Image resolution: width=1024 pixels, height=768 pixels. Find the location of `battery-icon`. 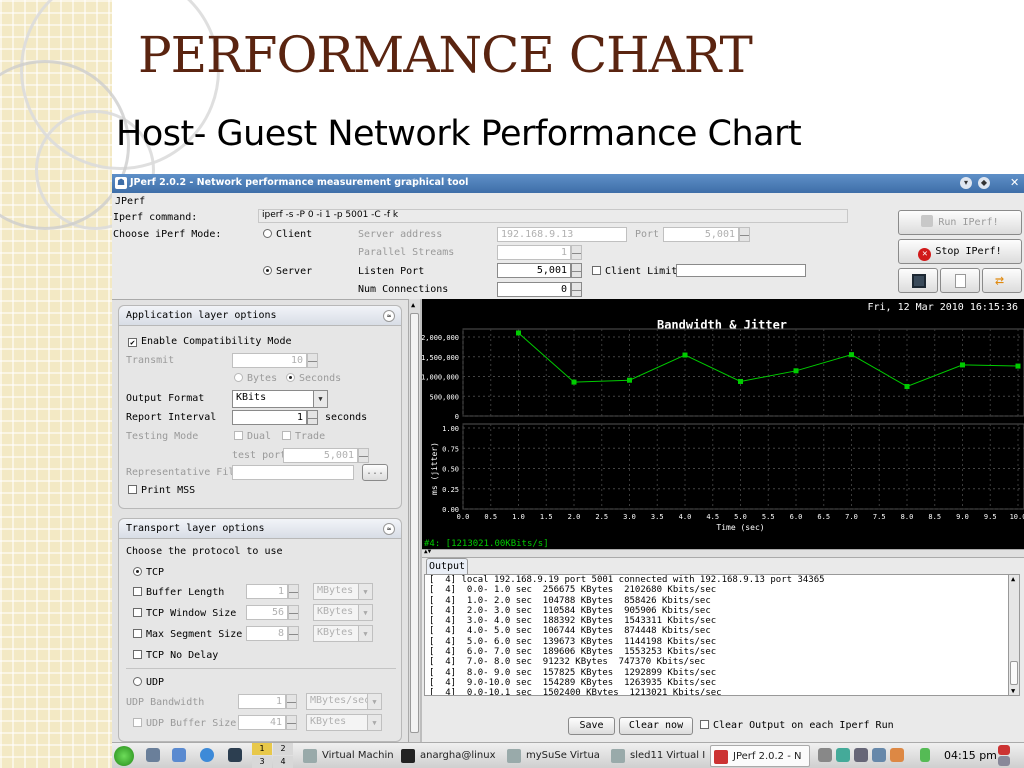

battery-icon is located at coordinates (925, 755).